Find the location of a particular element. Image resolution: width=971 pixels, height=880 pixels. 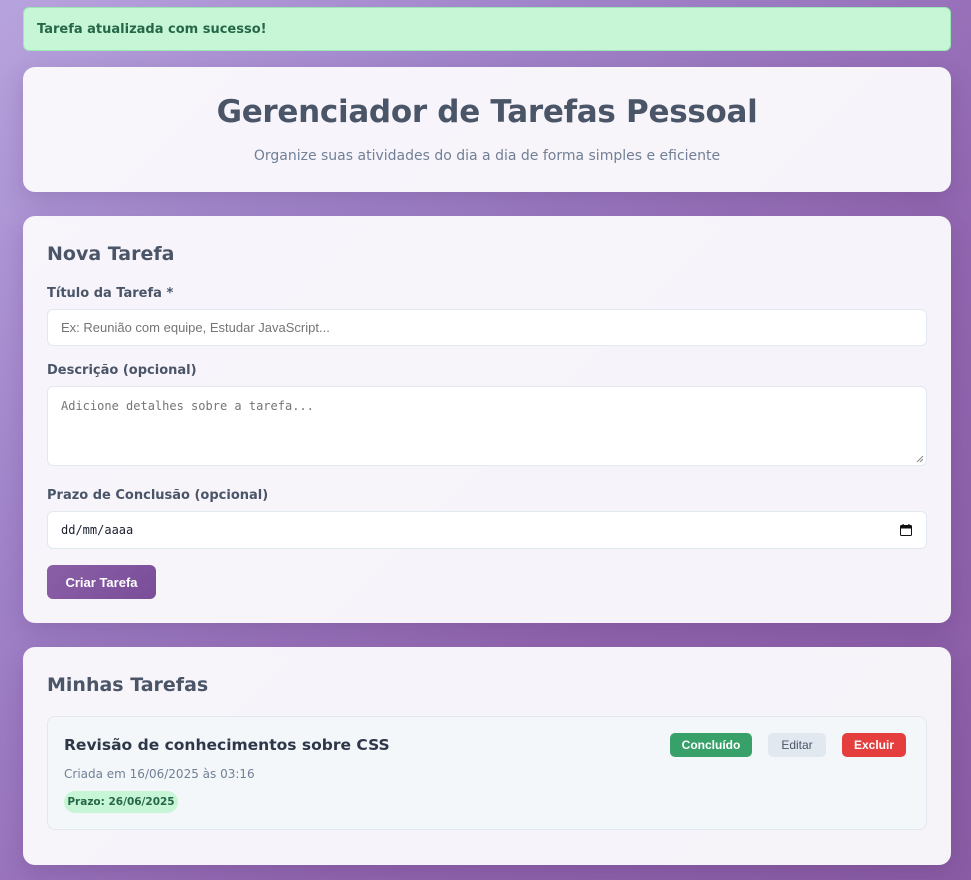

resize-grip-icon is located at coordinates (920, 459).